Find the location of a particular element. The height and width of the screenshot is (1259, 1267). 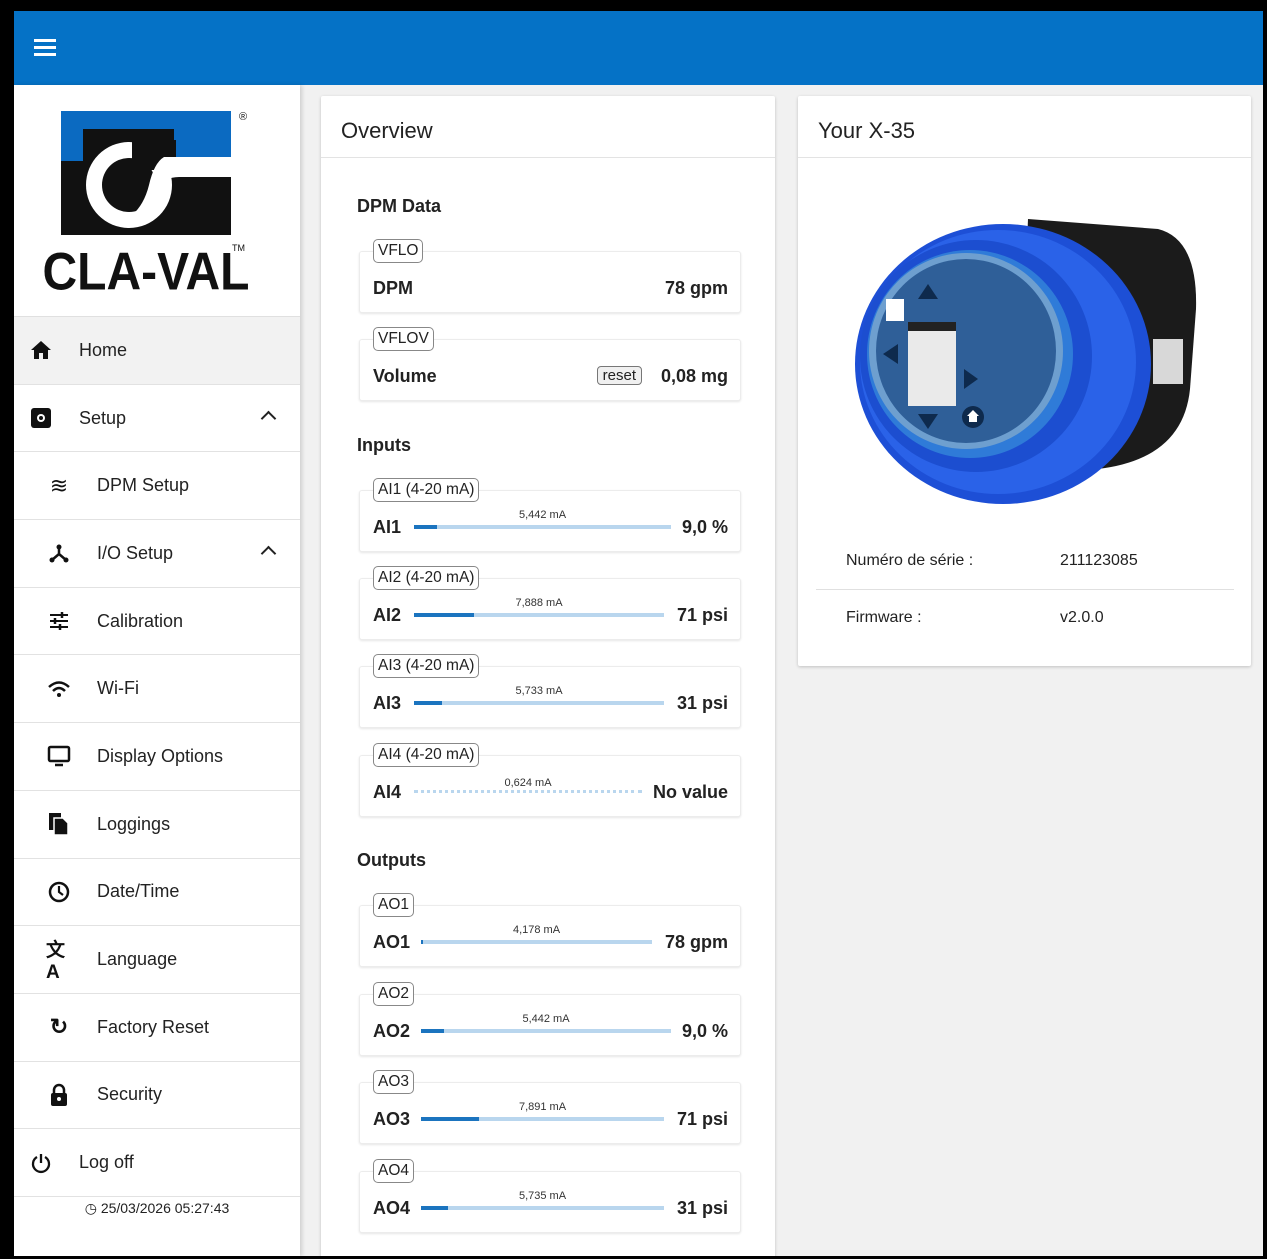

wifi-icon is located at coordinates (59, 689).